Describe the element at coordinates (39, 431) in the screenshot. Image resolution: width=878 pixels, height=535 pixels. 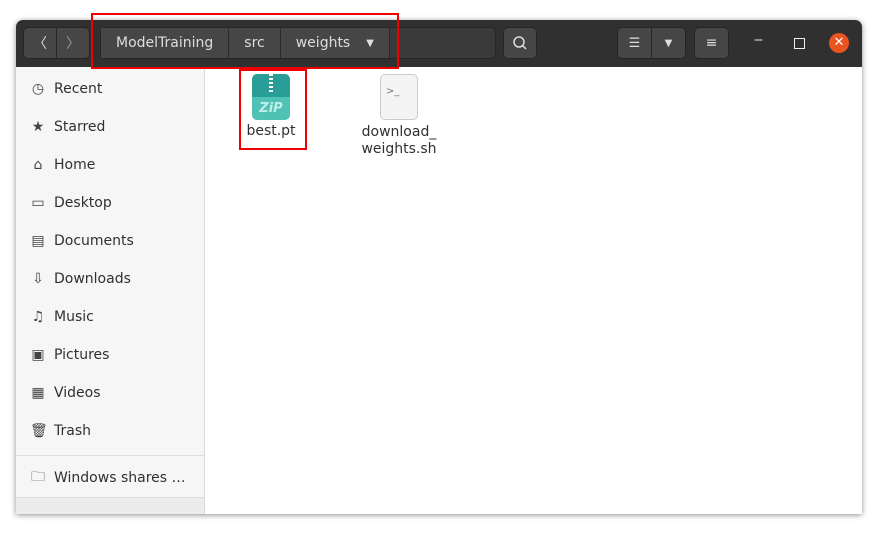
I see `trash-icon: 🗑` at that location.